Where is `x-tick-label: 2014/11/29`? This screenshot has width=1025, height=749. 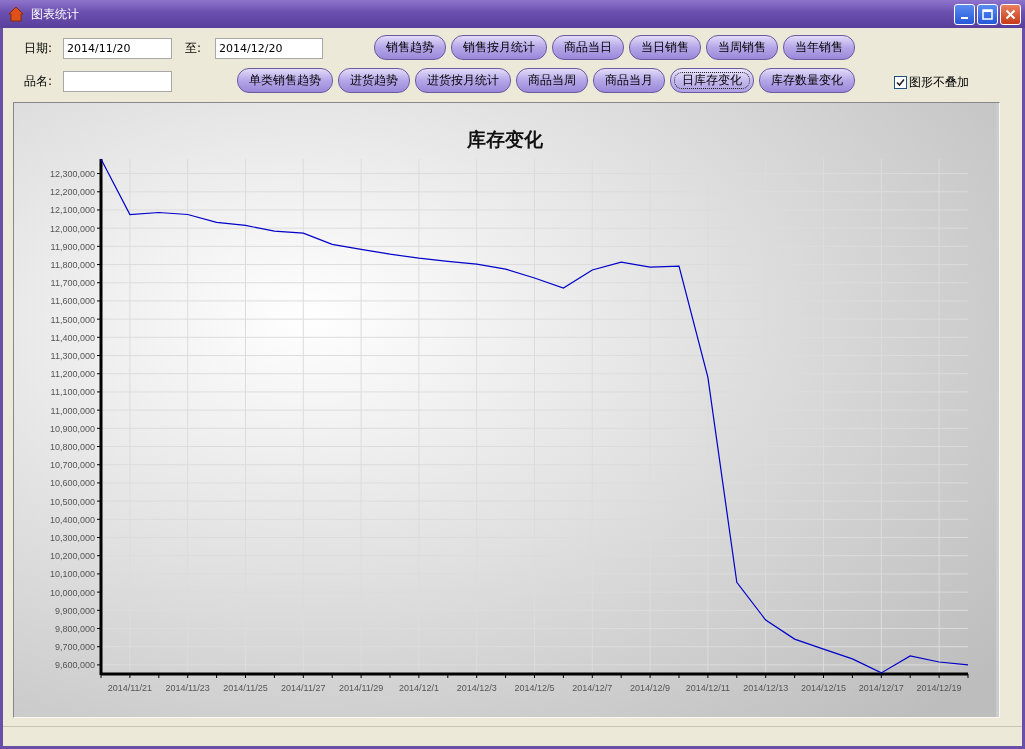
x-tick-label: 2014/11/29 is located at coordinates (361, 688).